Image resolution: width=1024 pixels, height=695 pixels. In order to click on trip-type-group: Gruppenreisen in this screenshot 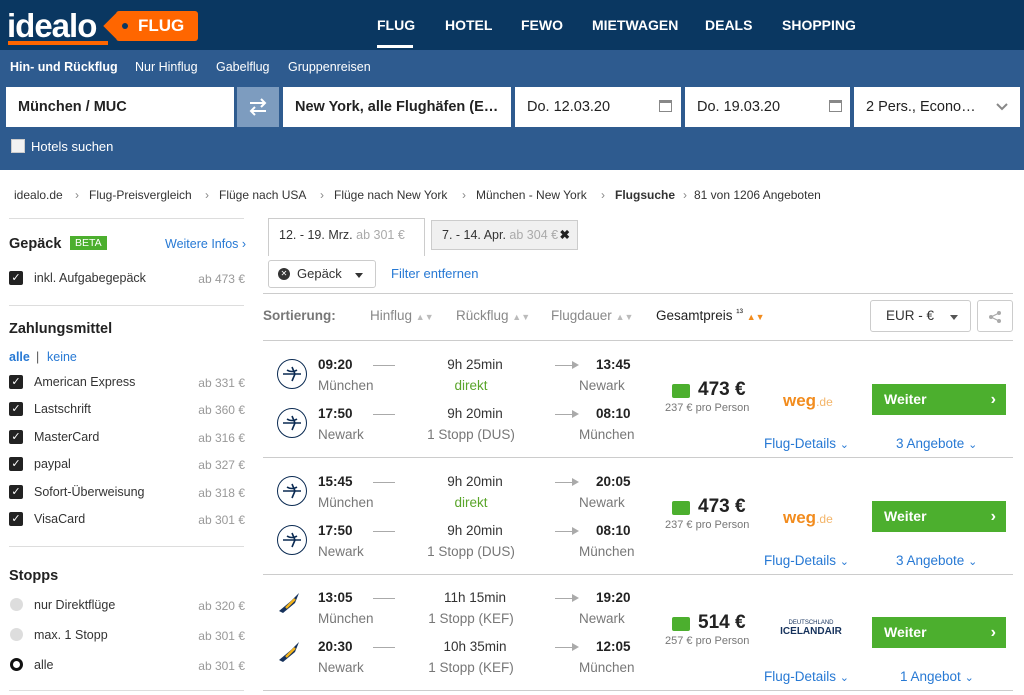, I will do `click(329, 67)`.